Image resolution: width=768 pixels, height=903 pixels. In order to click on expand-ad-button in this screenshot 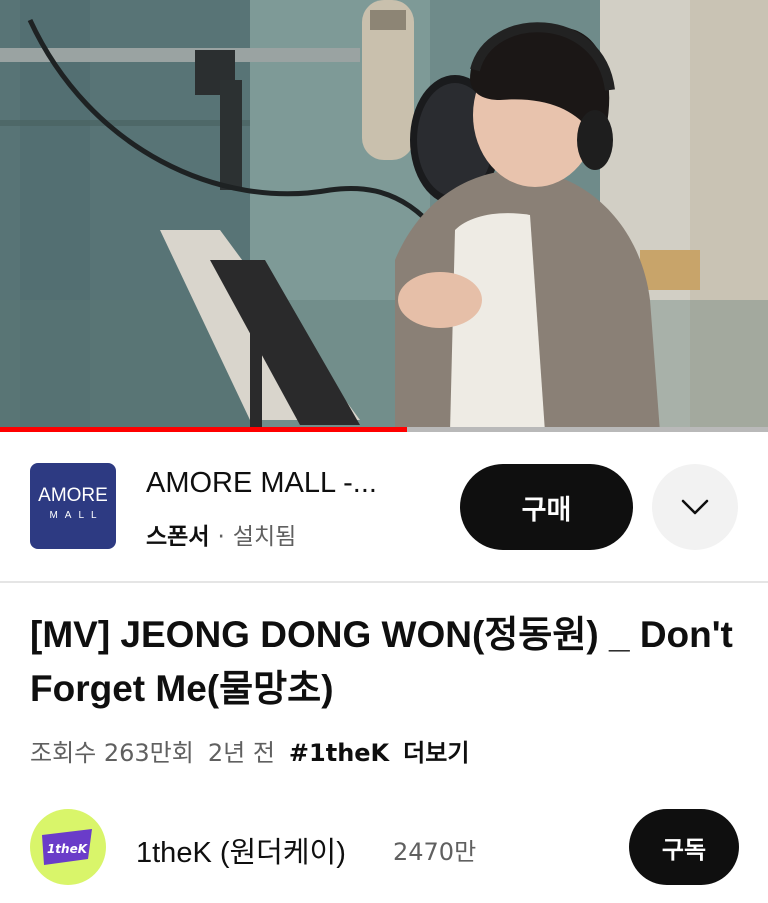, I will do `click(695, 507)`.